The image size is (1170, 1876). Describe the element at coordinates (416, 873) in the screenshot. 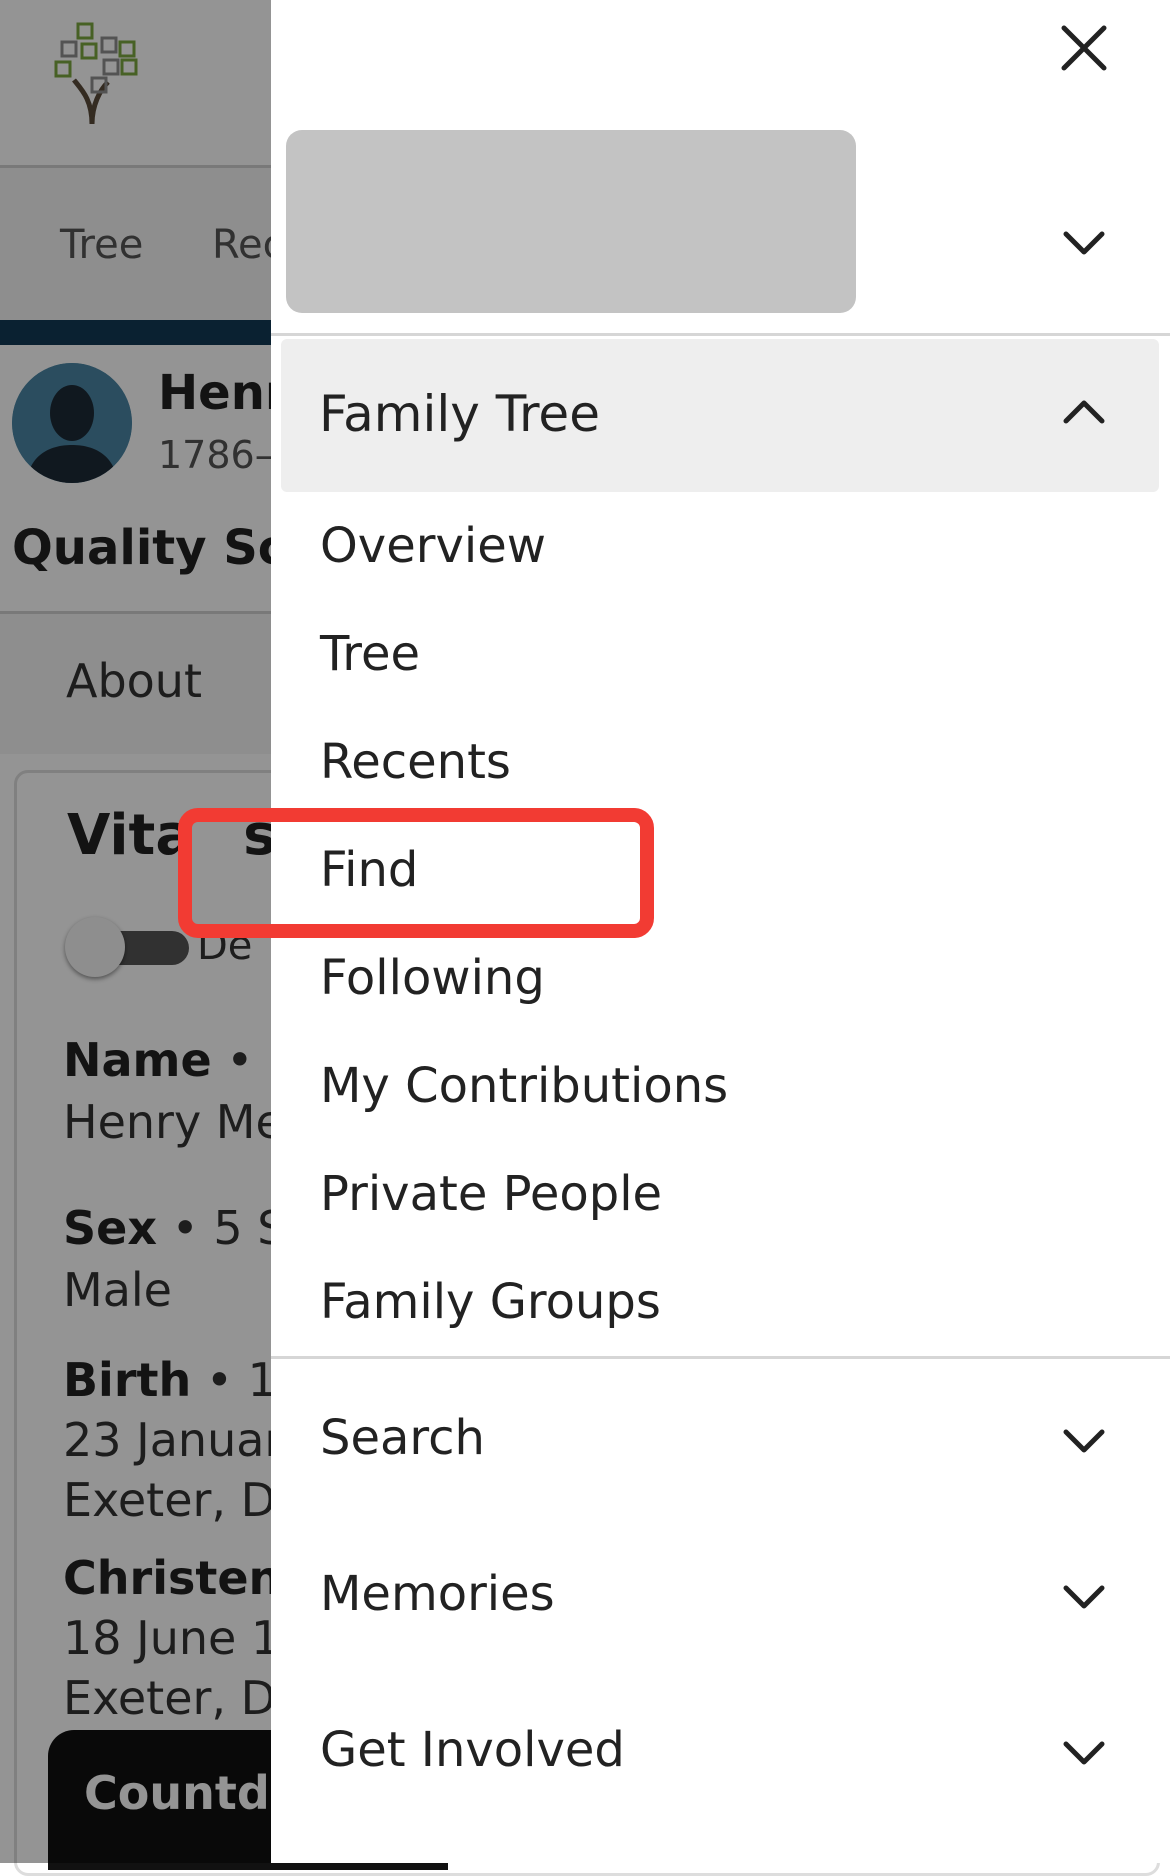

I see `find-highlight-annotation` at that location.